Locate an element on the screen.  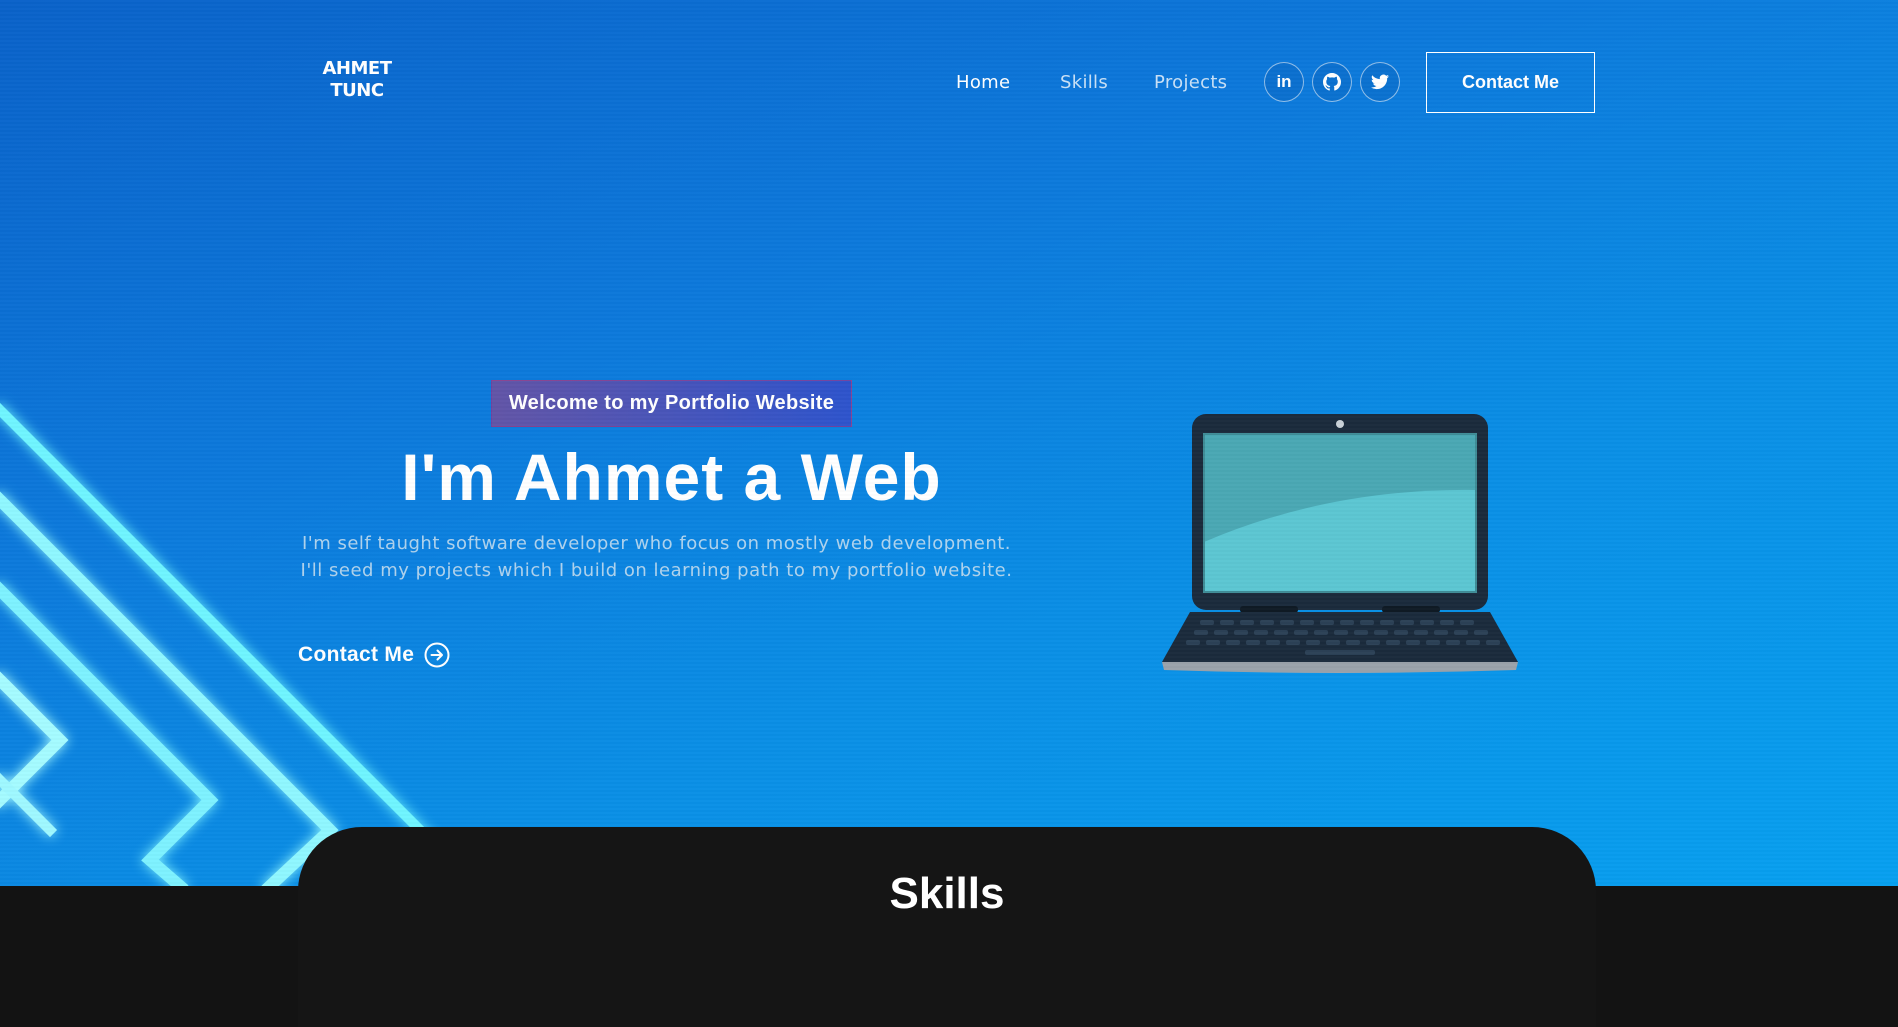
nav-item-skills: Skills is located at coordinates (1084, 82).